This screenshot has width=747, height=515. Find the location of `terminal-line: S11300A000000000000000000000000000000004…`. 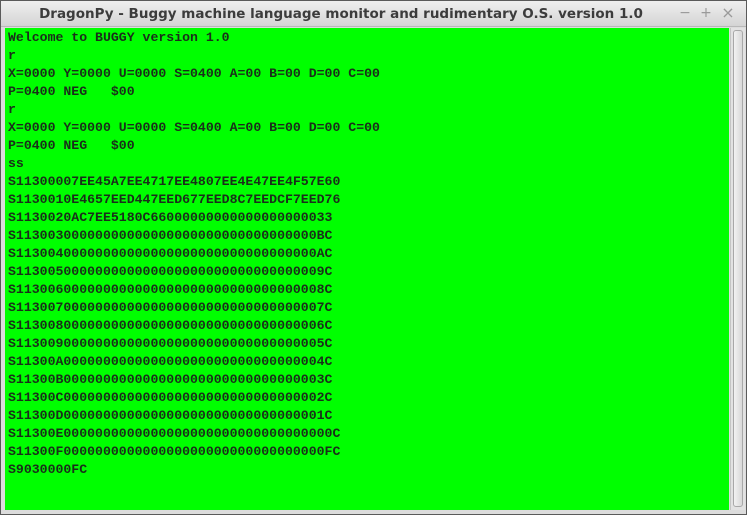

terminal-line: S11300A000000000000000000000000000000004… is located at coordinates (170, 361).